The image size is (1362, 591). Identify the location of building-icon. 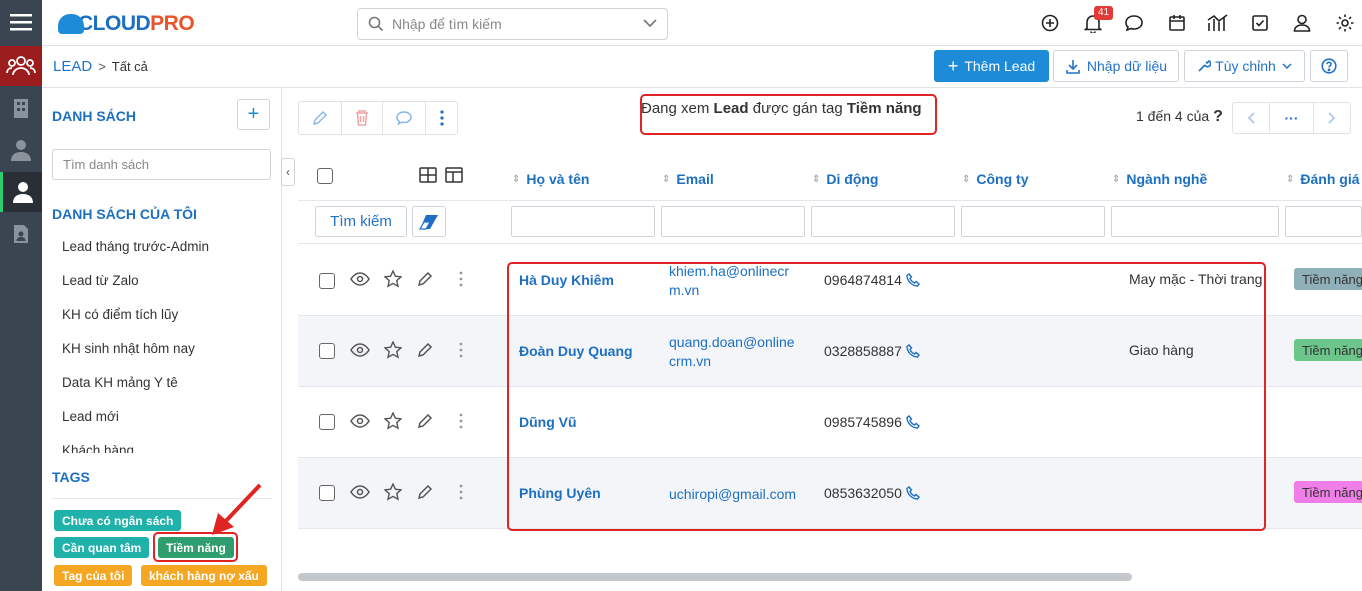
(21, 108).